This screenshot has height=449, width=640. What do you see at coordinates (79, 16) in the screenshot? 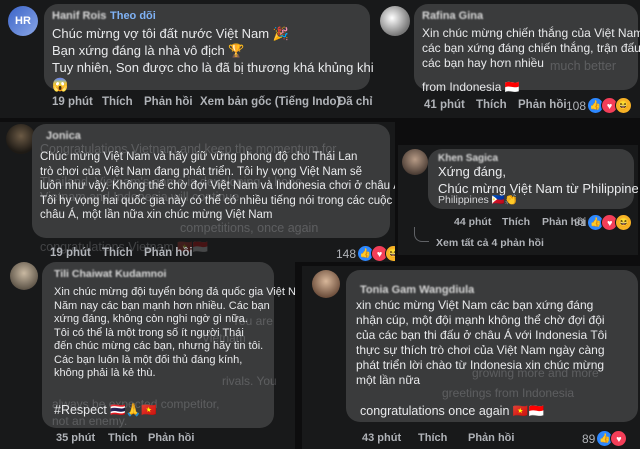
I see `author-name: Hanif Rois` at bounding box center [79, 16].